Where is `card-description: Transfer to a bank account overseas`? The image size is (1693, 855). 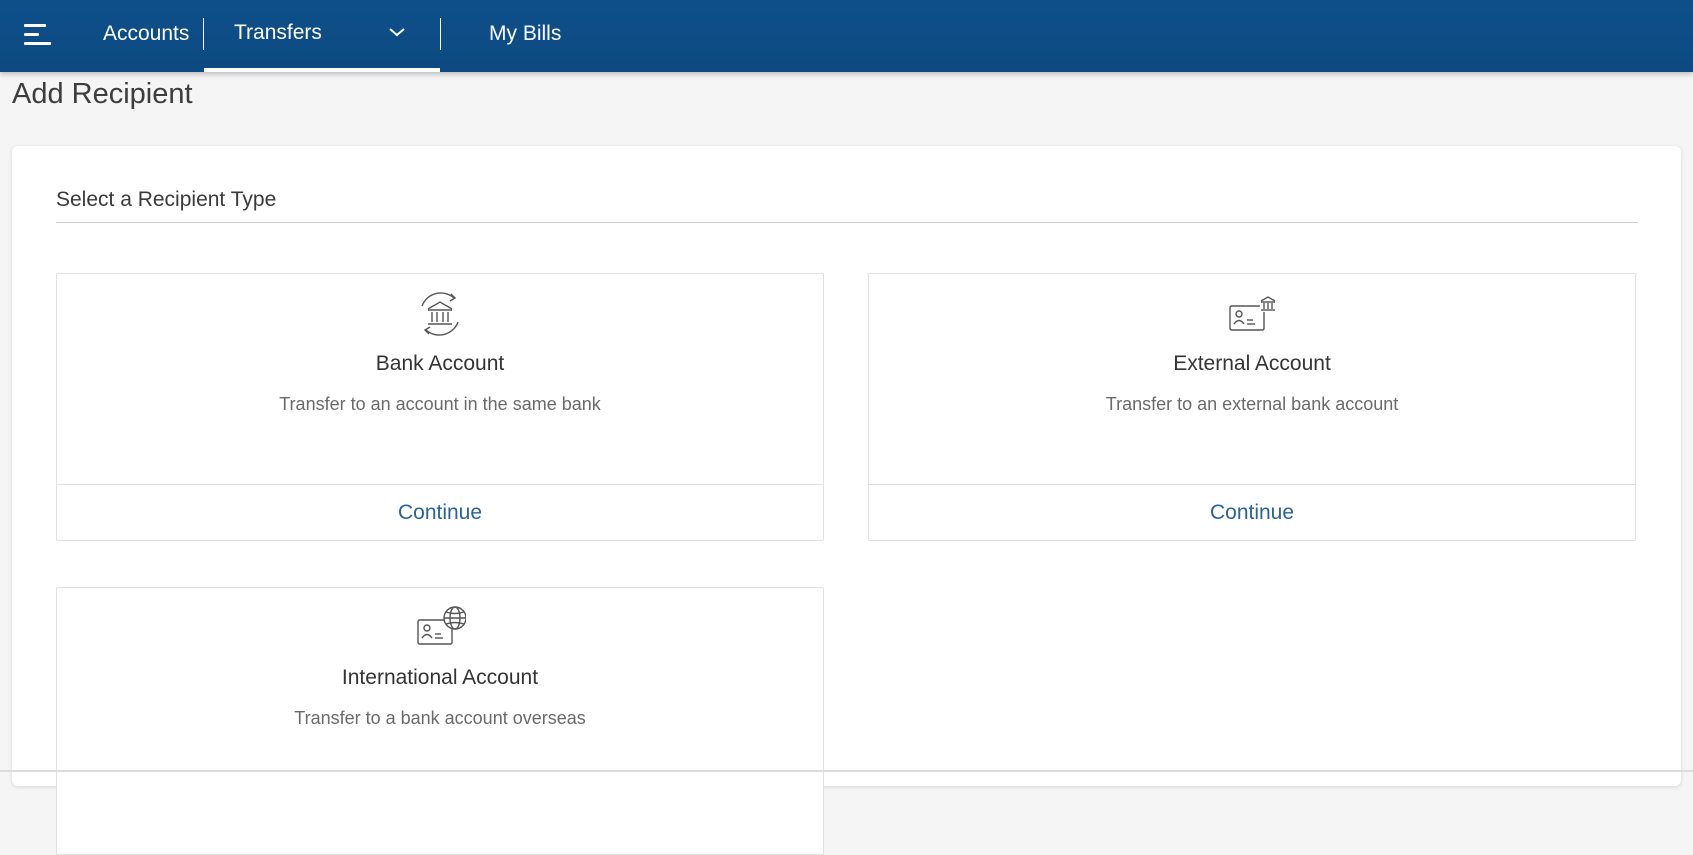
card-description: Transfer to a bank account overseas is located at coordinates (440, 718).